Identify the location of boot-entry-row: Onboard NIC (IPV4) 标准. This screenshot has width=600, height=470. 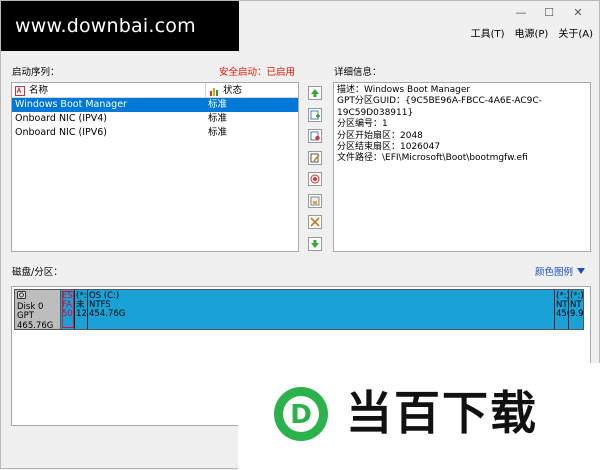
(155, 119).